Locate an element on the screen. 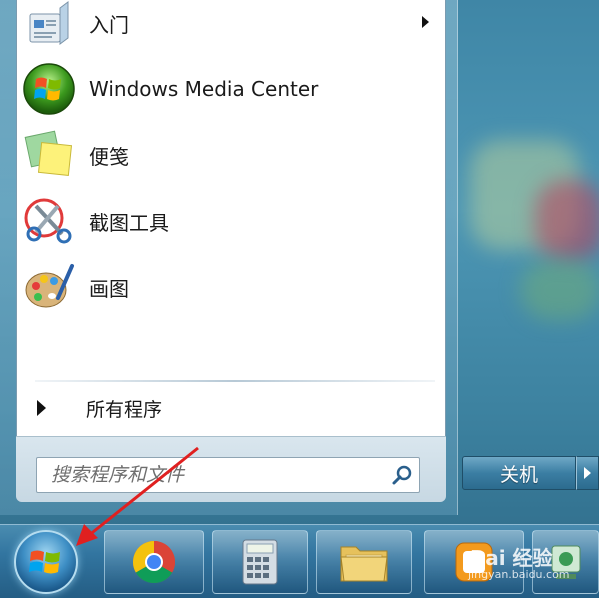 The height and width of the screenshot is (598, 599). taskbar-calculator is located at coordinates (260, 562).